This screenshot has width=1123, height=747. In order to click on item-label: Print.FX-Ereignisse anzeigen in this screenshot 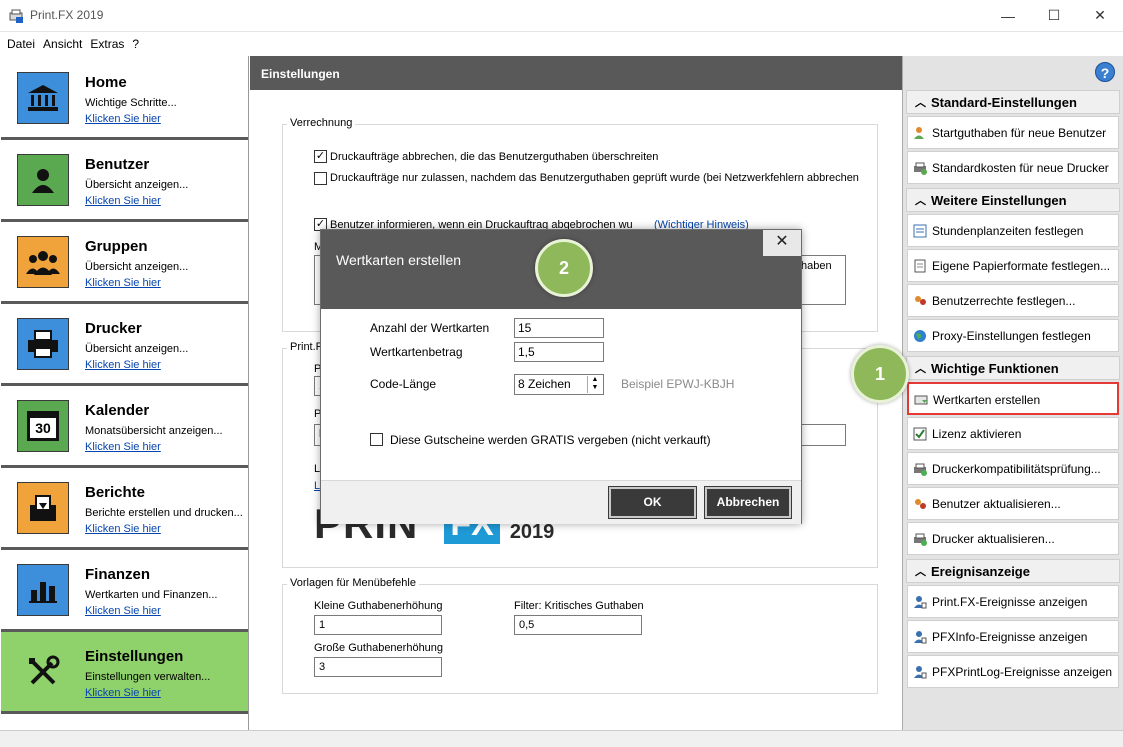, I will do `click(1010, 602)`.